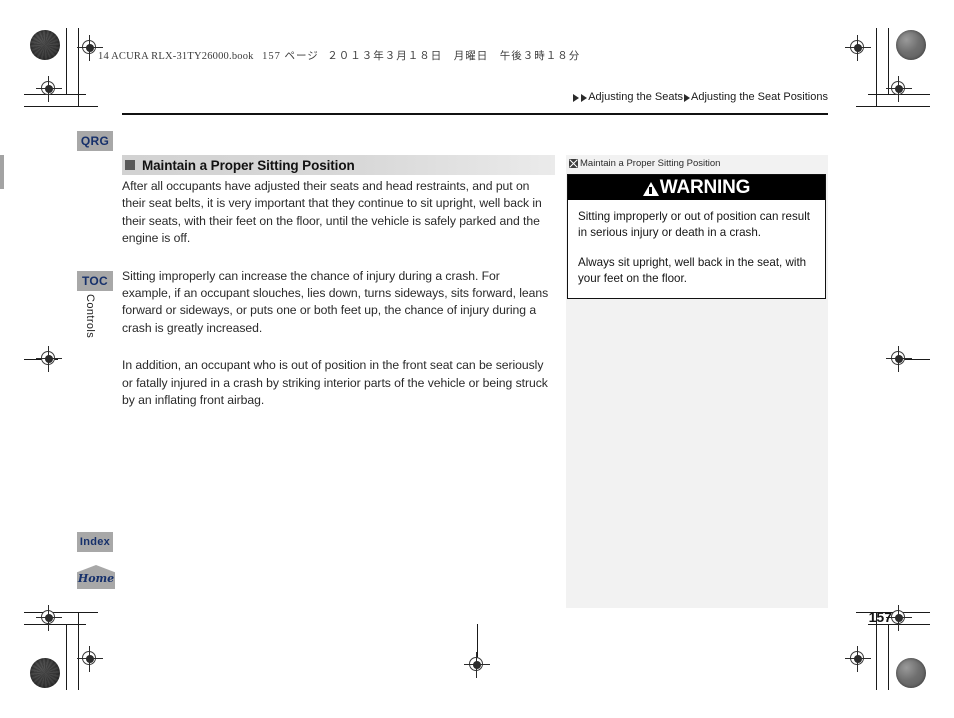 The image size is (954, 718). I want to click on slug-page: 157 ページ, so click(290, 56).